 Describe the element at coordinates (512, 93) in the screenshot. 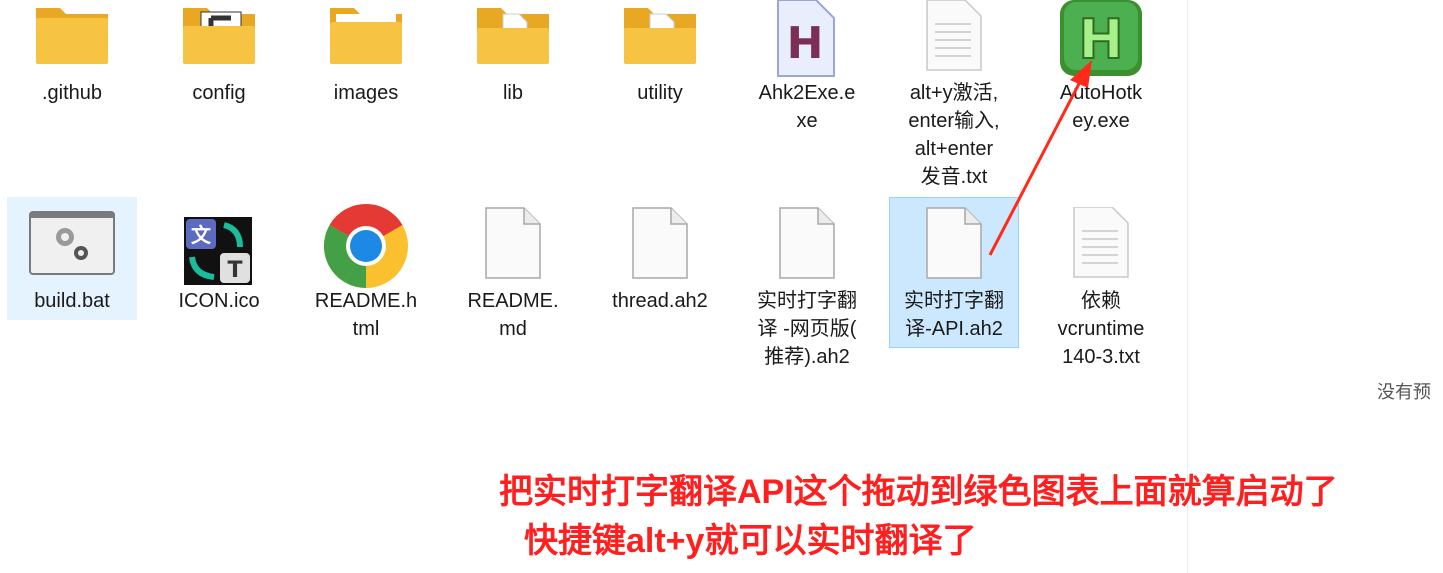

I see `file-name: lib` at that location.